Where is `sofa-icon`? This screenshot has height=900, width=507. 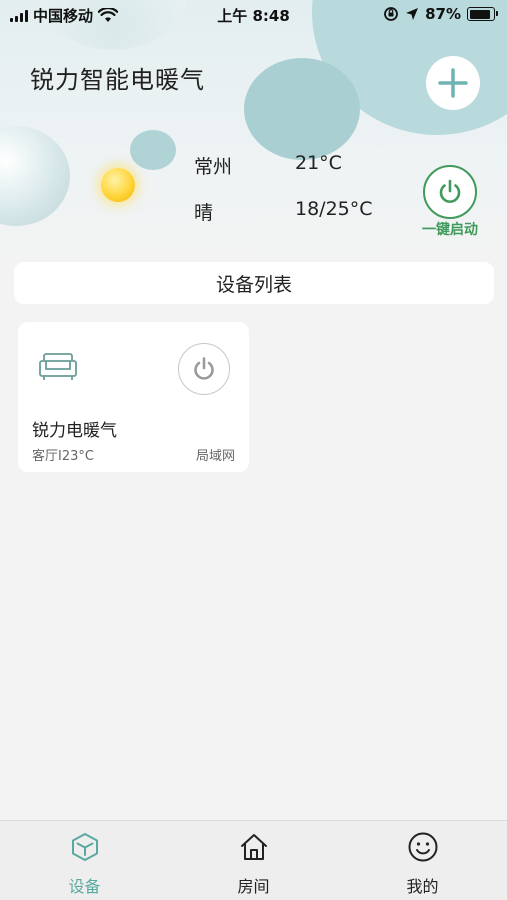
sofa-icon is located at coordinates (58, 366).